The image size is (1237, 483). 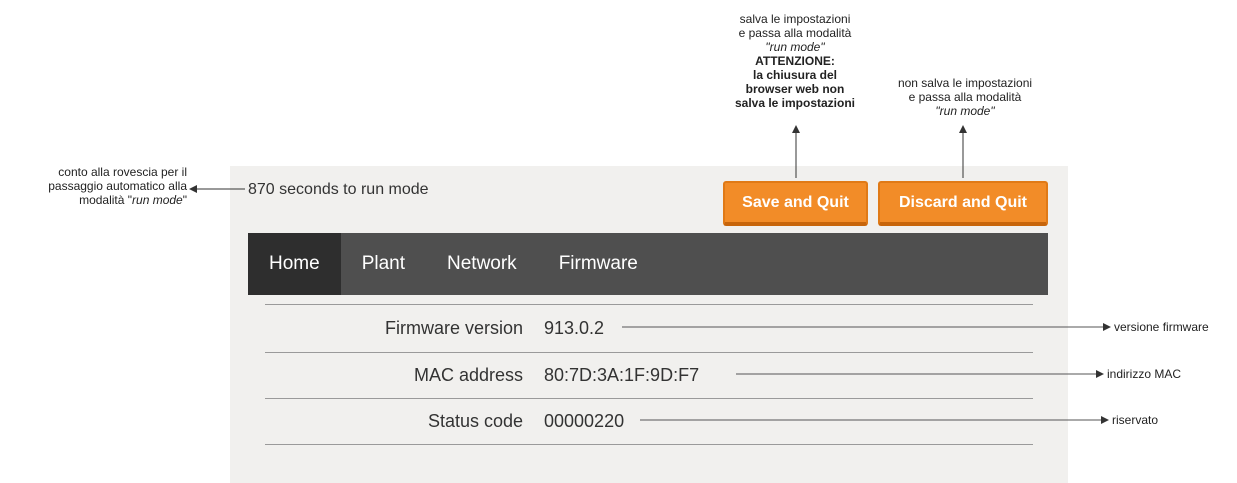 What do you see at coordinates (1135, 420) in the screenshot?
I see `annotation-status: riservato` at bounding box center [1135, 420].